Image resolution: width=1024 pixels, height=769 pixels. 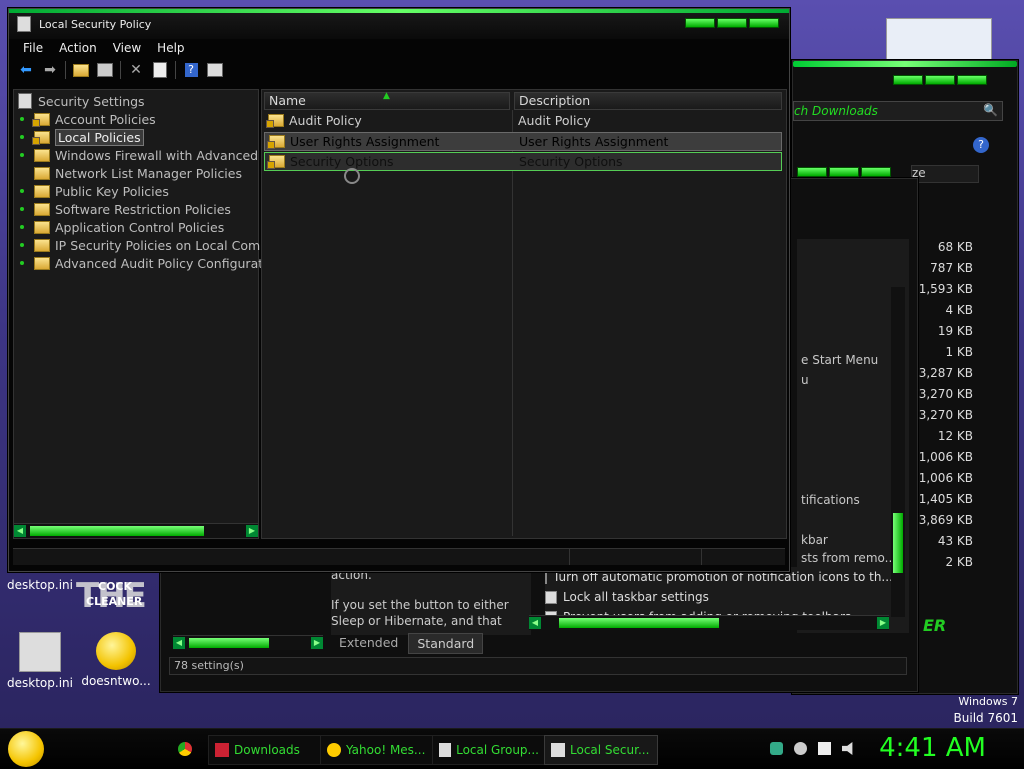 I want to click on title-bar: Local Security Policy, so click(x=399, y=24).